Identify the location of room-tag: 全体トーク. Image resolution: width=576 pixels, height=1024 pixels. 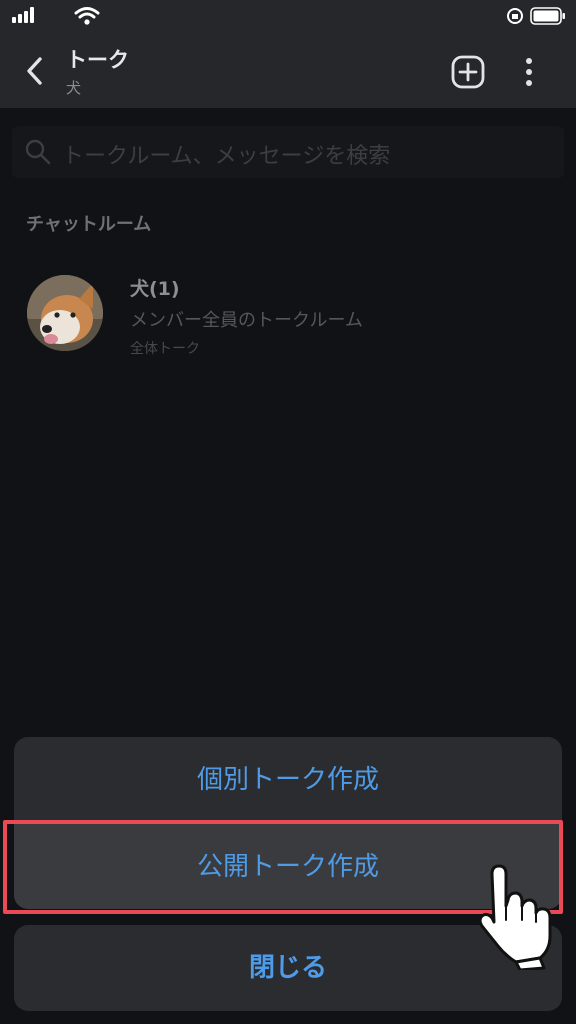
(165, 349).